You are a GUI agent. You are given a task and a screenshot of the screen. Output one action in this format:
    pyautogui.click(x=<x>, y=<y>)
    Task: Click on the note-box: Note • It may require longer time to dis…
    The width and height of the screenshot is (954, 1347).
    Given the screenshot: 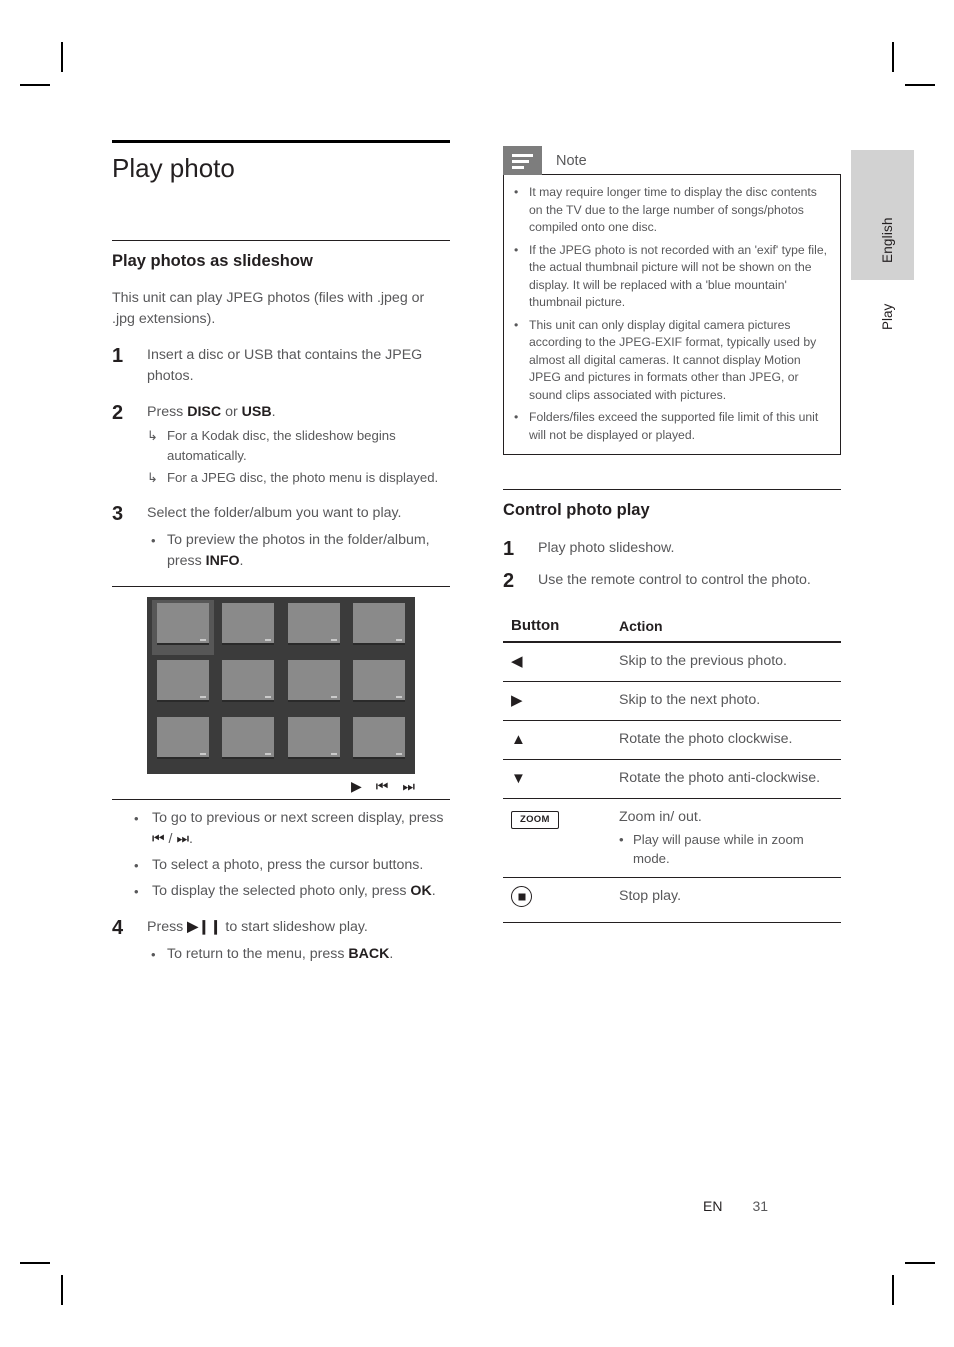 What is the action you would take?
    pyautogui.click(x=672, y=300)
    